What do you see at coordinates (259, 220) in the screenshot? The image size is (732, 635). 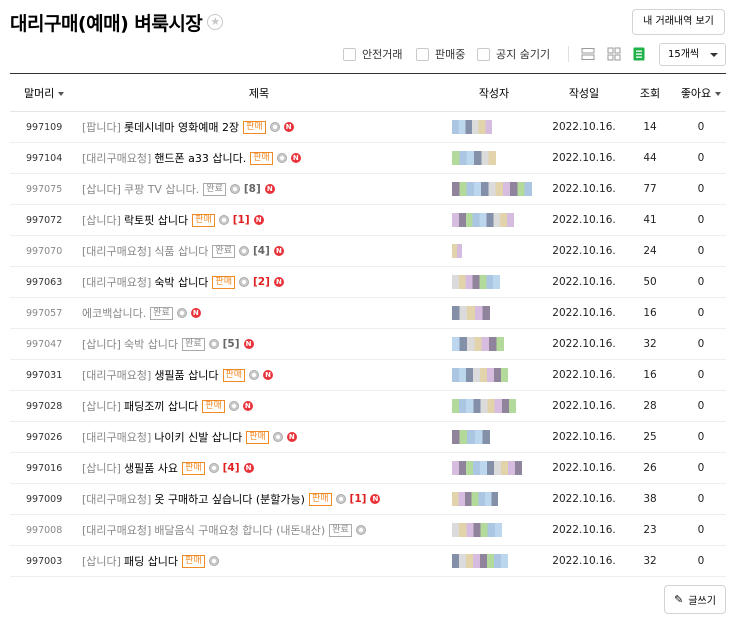 I see `post-title-cell: [삽니다] 락토핏 삽니다 판매 [1] N` at bounding box center [259, 220].